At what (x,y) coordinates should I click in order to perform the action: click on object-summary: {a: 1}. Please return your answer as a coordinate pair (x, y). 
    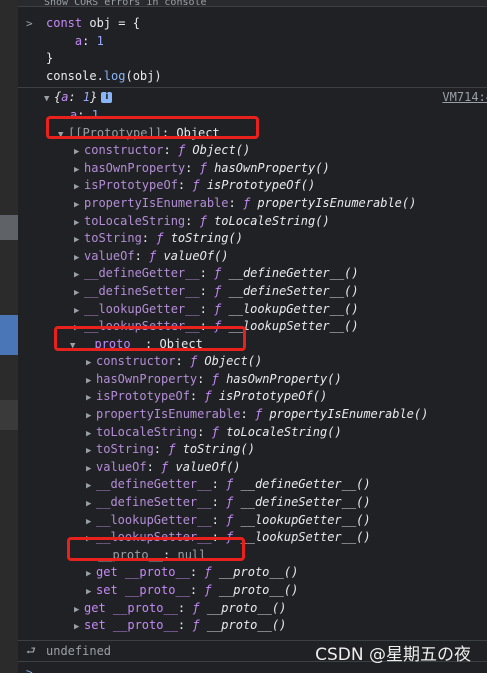
    Looking at the image, I should click on (76, 97).